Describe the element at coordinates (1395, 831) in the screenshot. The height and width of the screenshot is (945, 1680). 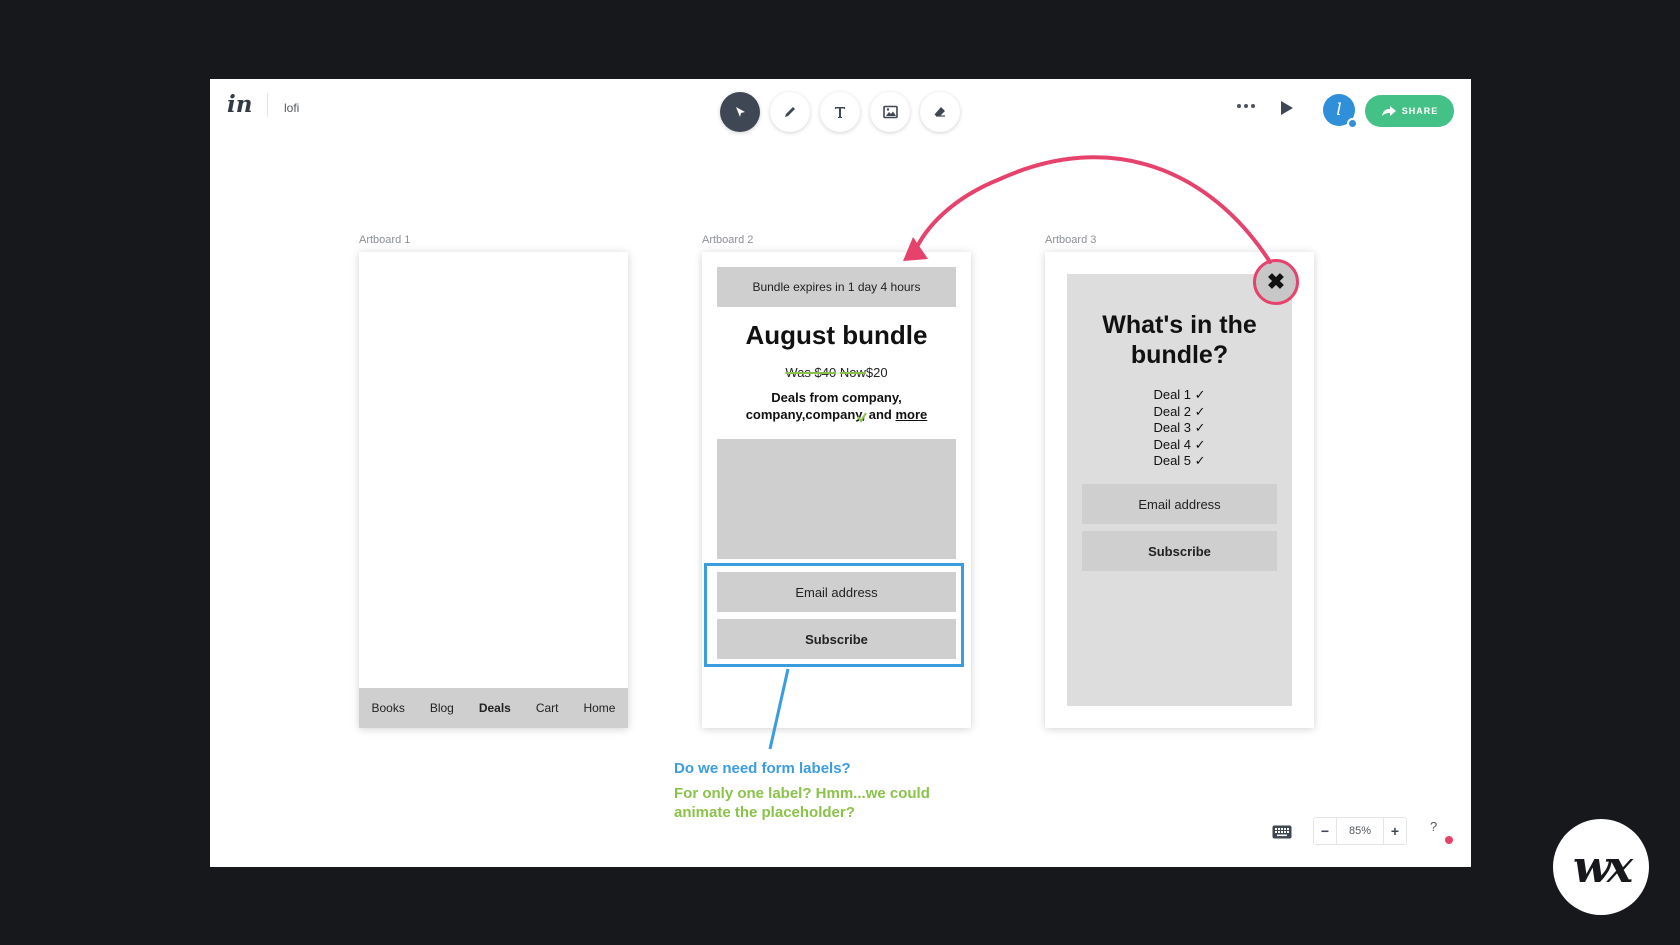
I see `zoom-in-button: +` at that location.